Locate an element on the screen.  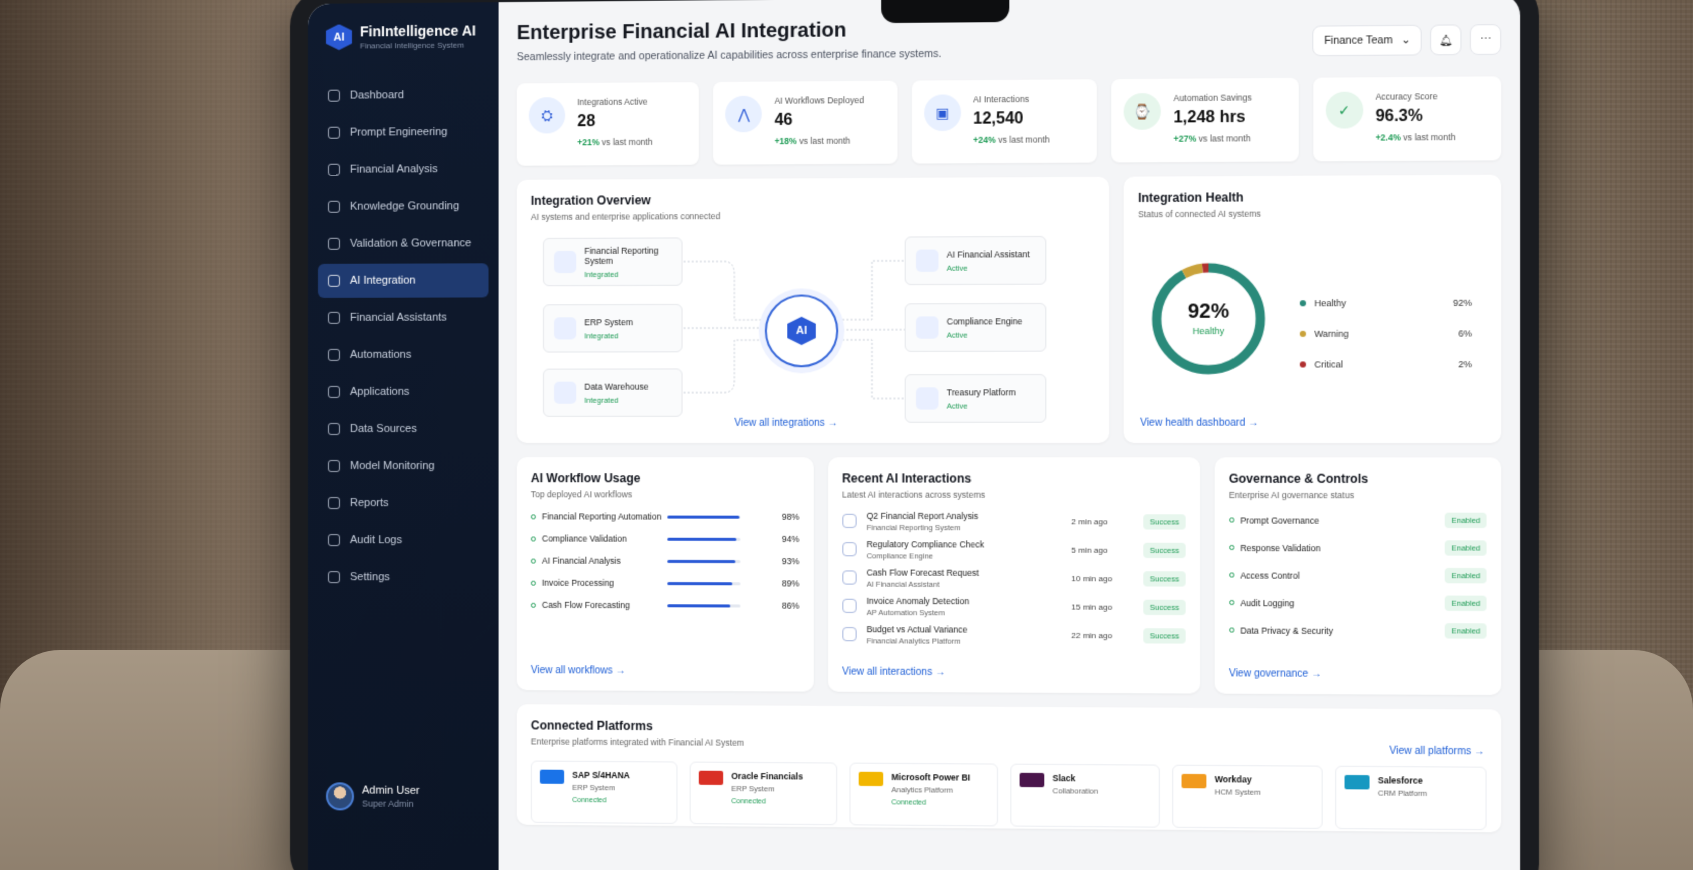
bell-icon: 🔔︎ is located at coordinates (1445, 40).